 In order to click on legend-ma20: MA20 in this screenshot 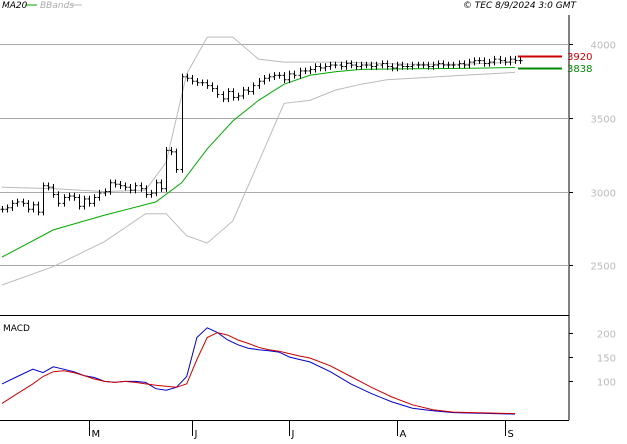, I will do `click(15, 6)`.